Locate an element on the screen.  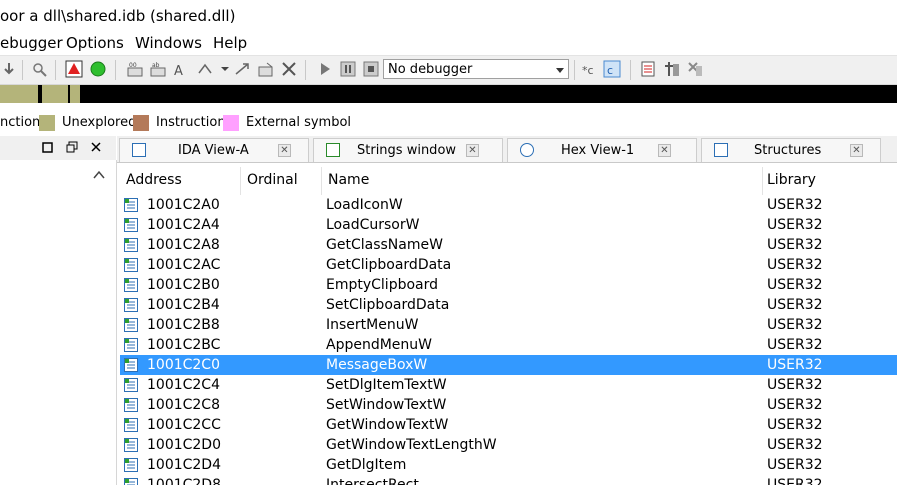
cell-name: GetWindowTextW is located at coordinates (387, 425).